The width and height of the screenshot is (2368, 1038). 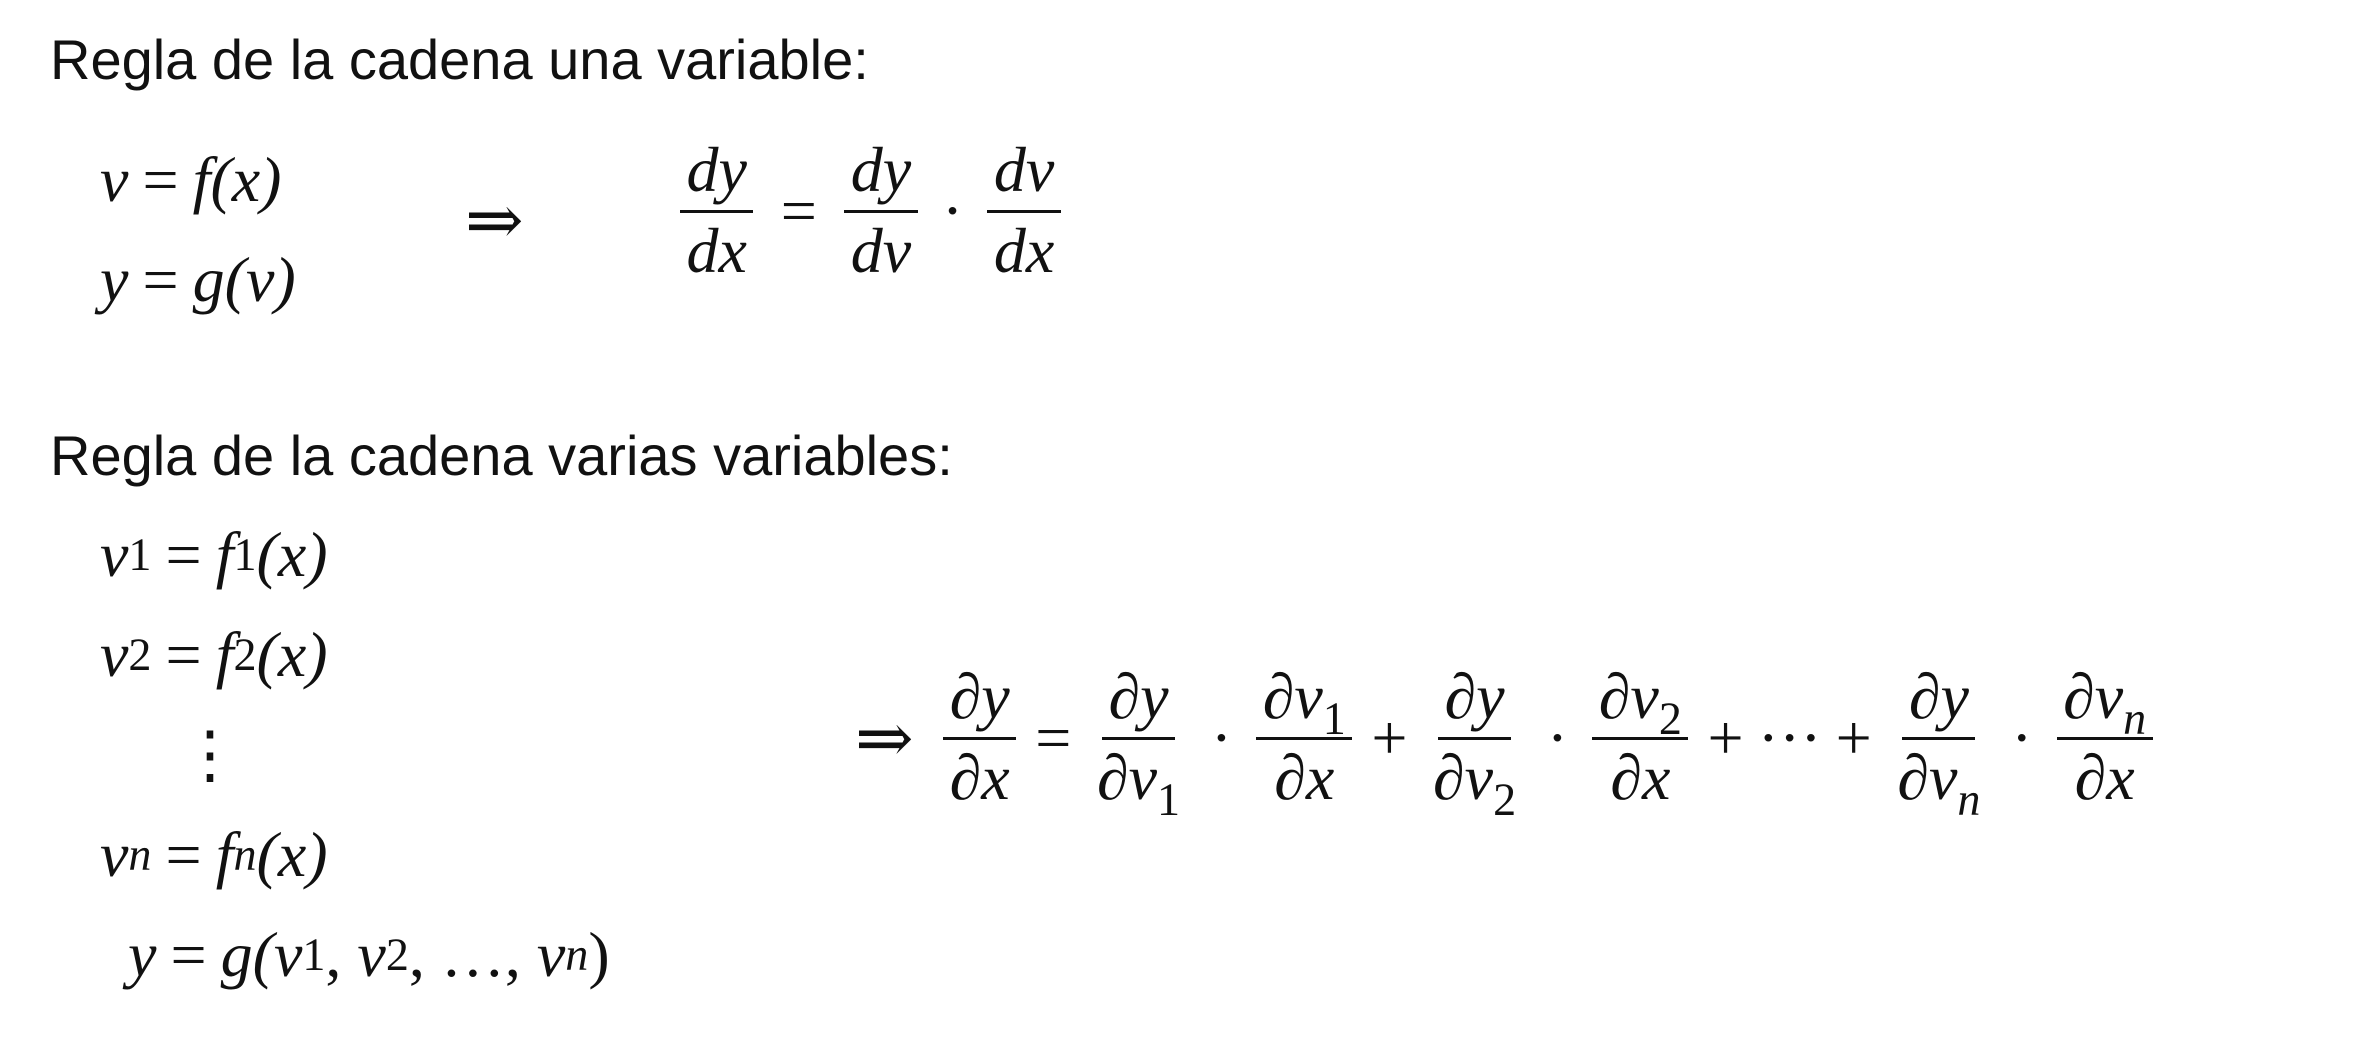 What do you see at coordinates (214, 854) in the screenshot?
I see `definition-vn: vn = f n (x)` at bounding box center [214, 854].